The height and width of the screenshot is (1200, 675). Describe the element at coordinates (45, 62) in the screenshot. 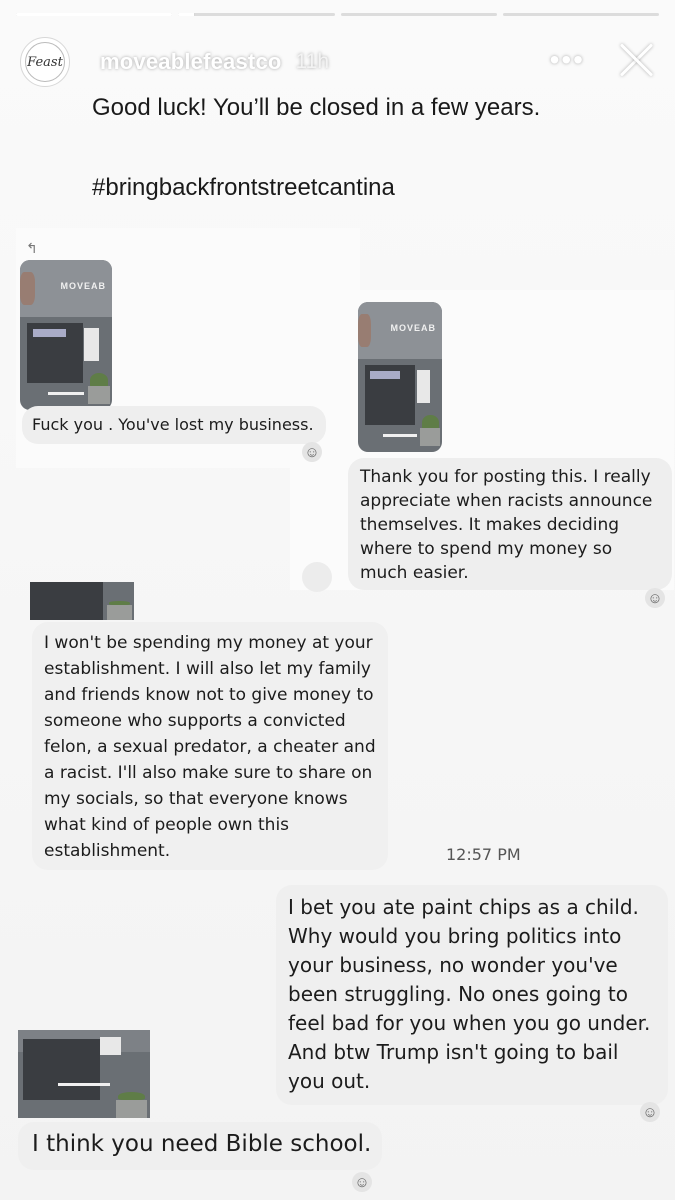

I see `avatar: Feast` at that location.